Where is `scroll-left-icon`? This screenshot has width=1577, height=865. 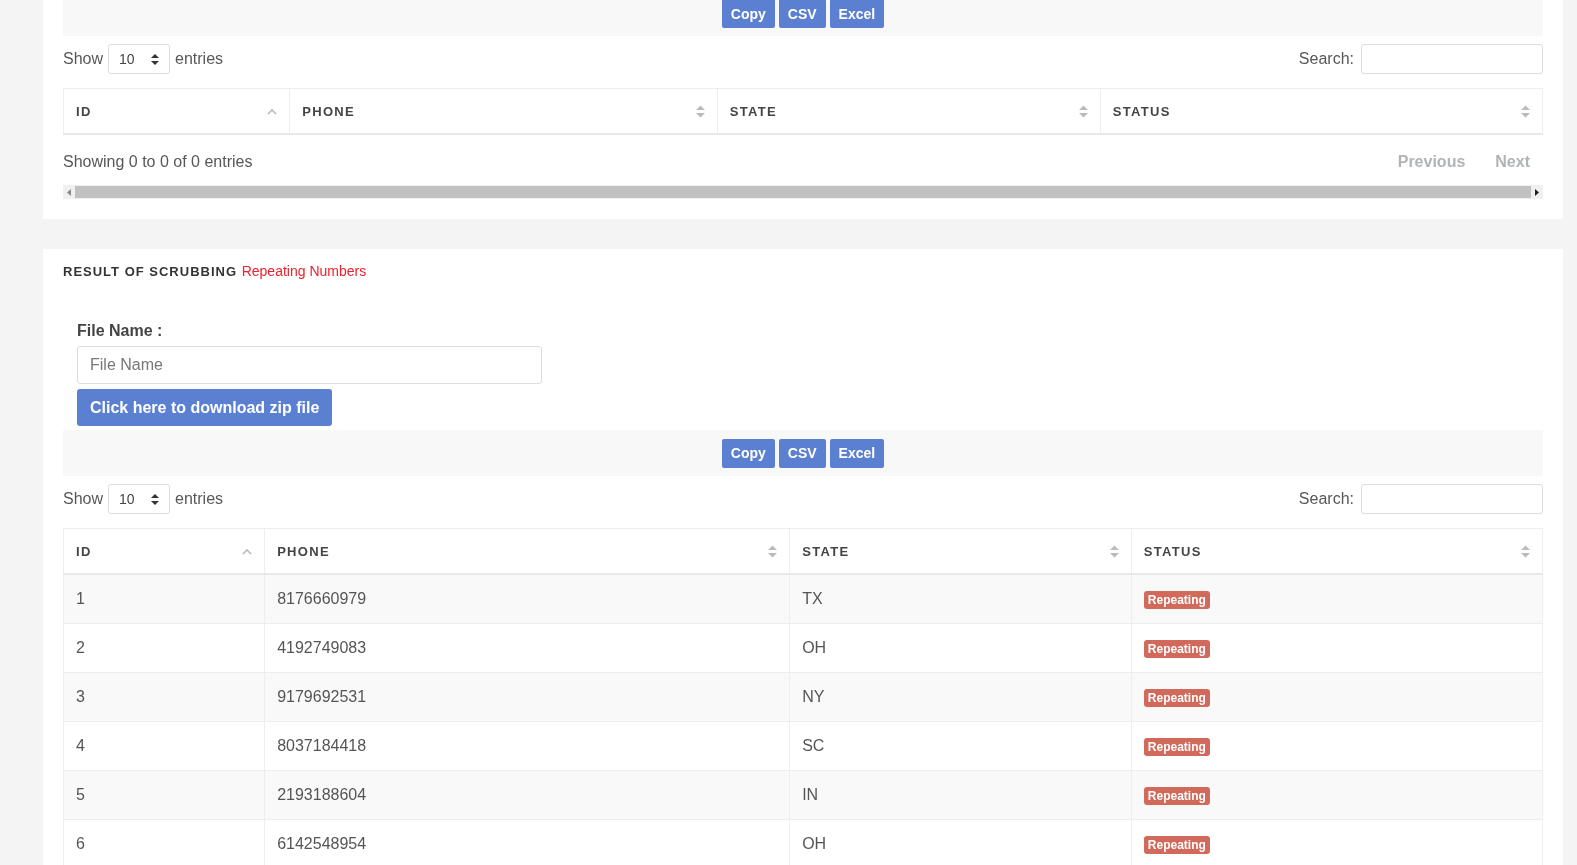
scroll-left-icon is located at coordinates (69, 192).